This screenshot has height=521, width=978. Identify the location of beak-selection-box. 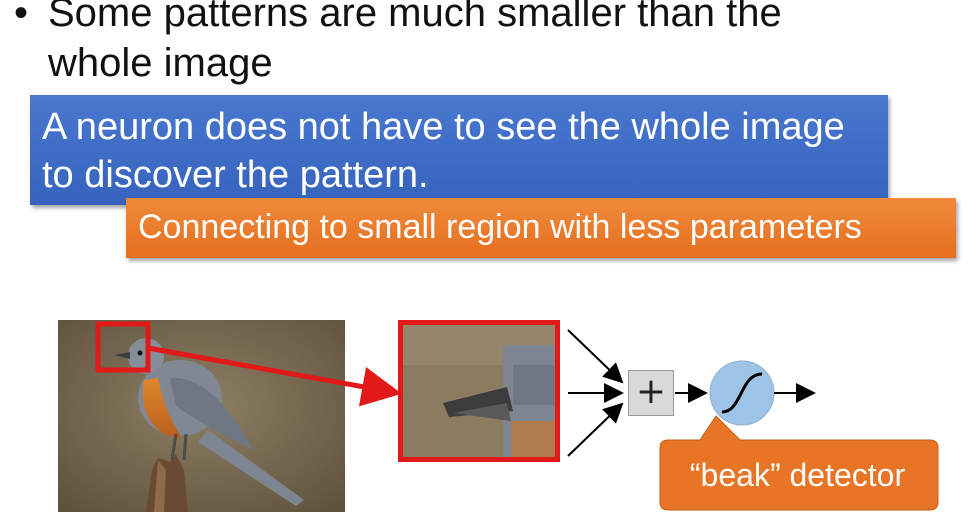
(123, 347).